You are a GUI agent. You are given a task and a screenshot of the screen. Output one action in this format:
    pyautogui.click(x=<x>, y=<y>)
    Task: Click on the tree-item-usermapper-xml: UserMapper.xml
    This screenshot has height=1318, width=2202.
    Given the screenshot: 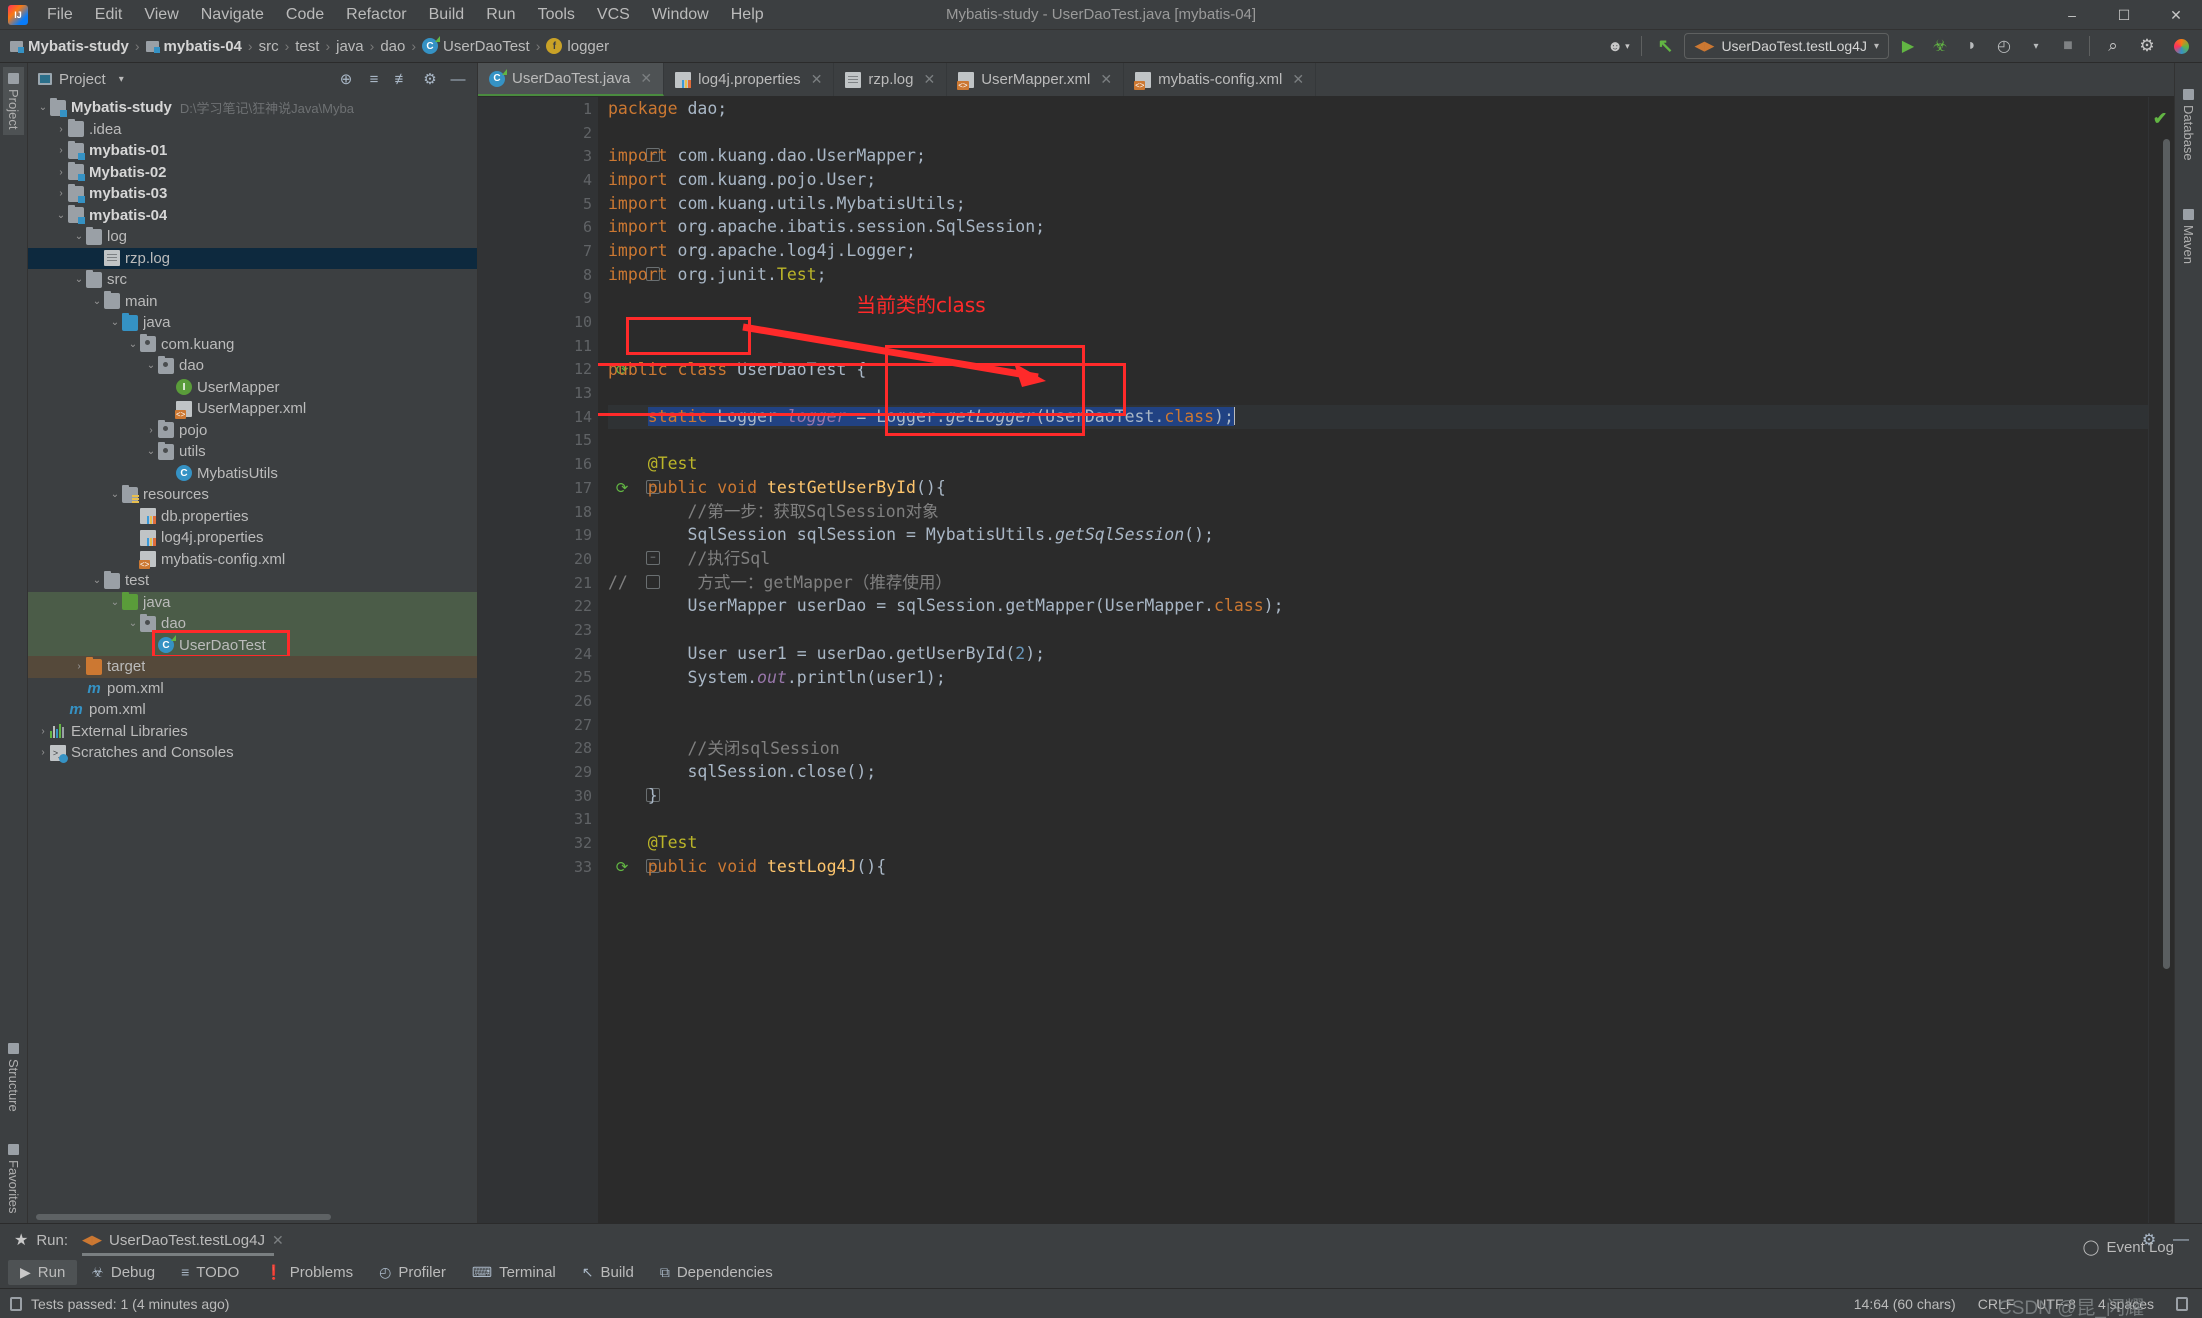 What is the action you would take?
    pyautogui.click(x=252, y=409)
    